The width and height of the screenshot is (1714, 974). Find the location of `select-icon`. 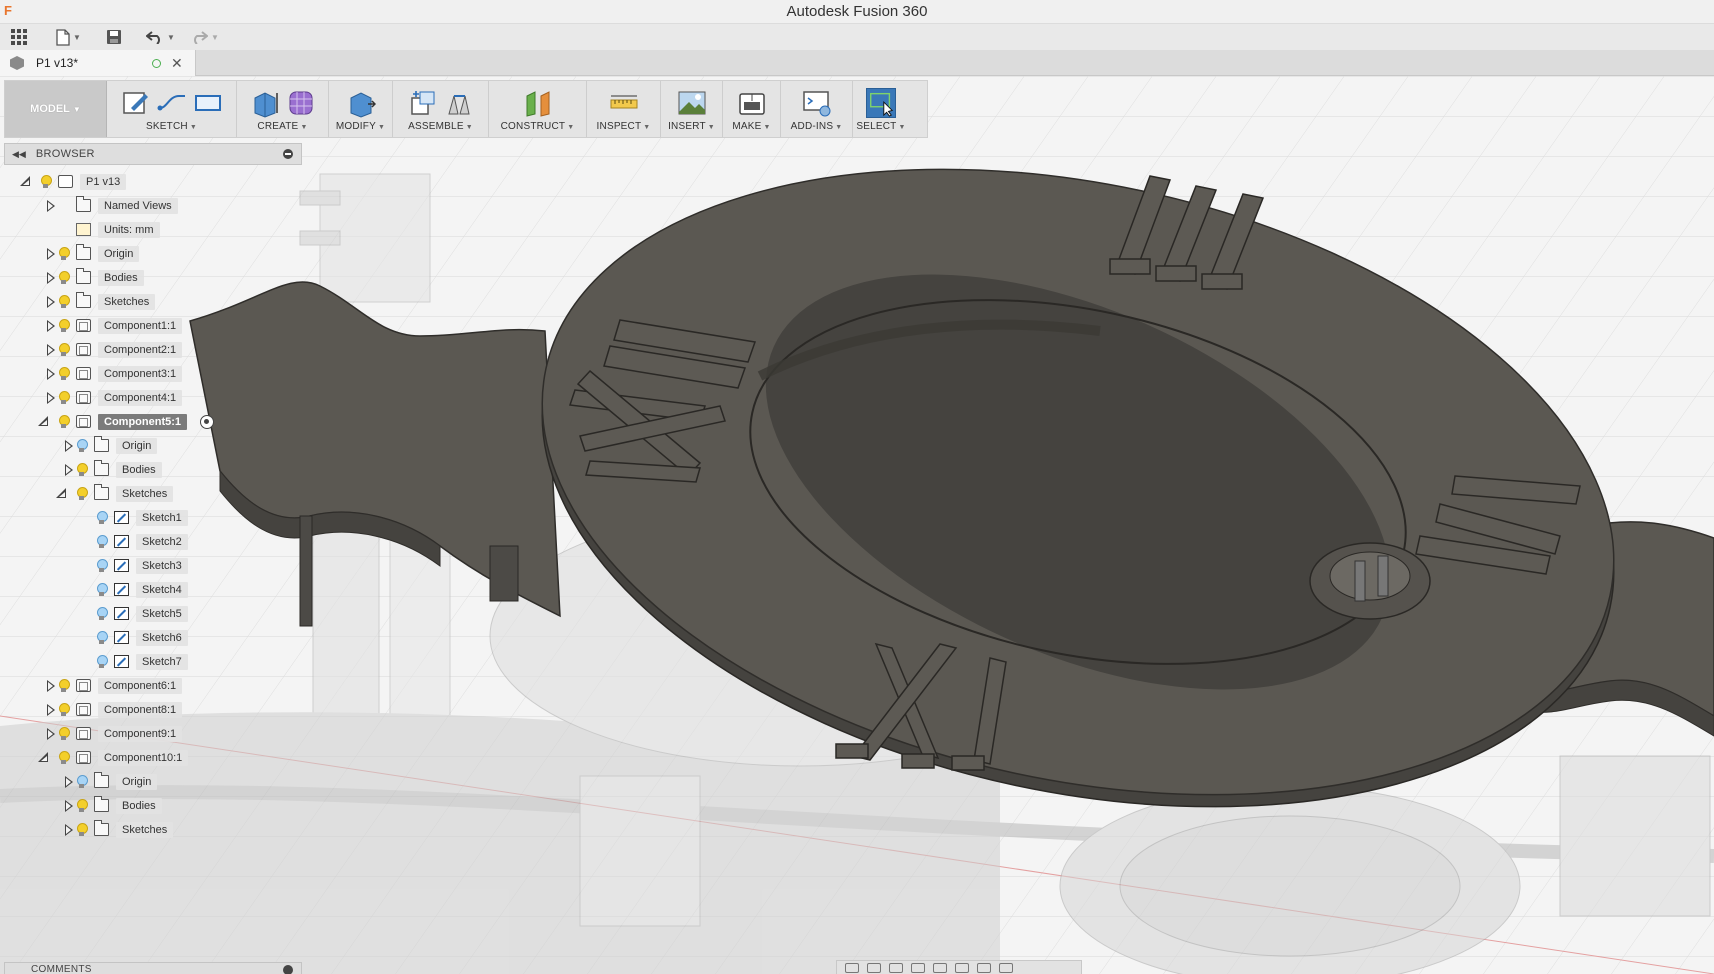

select-icon is located at coordinates (881, 103).